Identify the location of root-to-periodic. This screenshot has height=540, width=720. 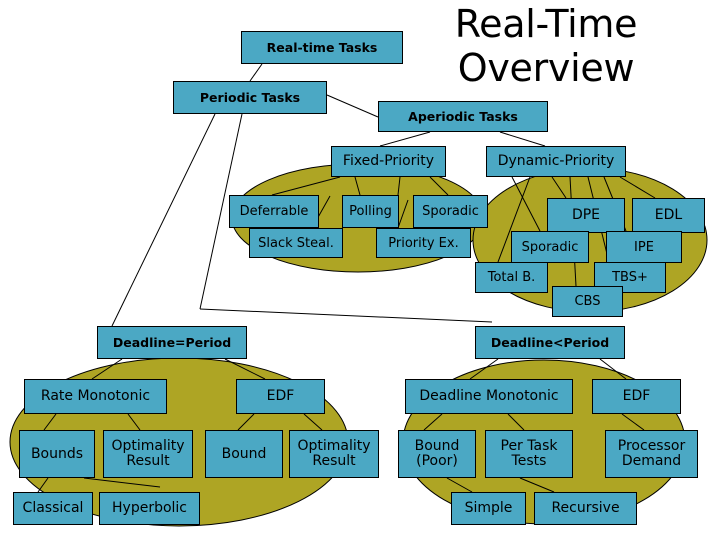
(256, 72).